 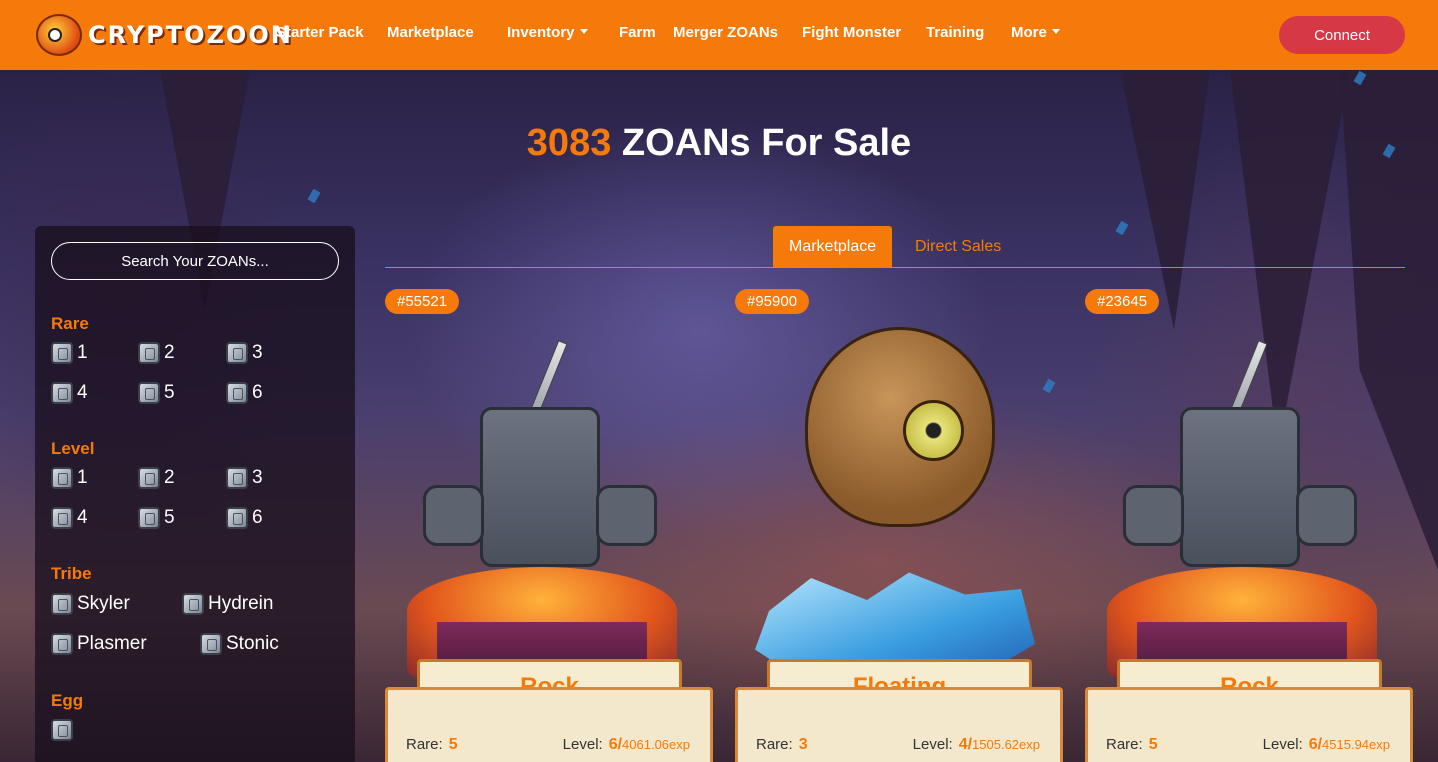 What do you see at coordinates (1342, 35) in the screenshot?
I see `connect-wallet-button: Connect` at bounding box center [1342, 35].